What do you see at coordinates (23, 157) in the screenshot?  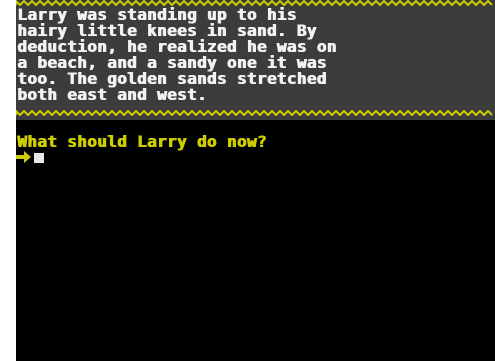 I see `right-arrow-icon` at bounding box center [23, 157].